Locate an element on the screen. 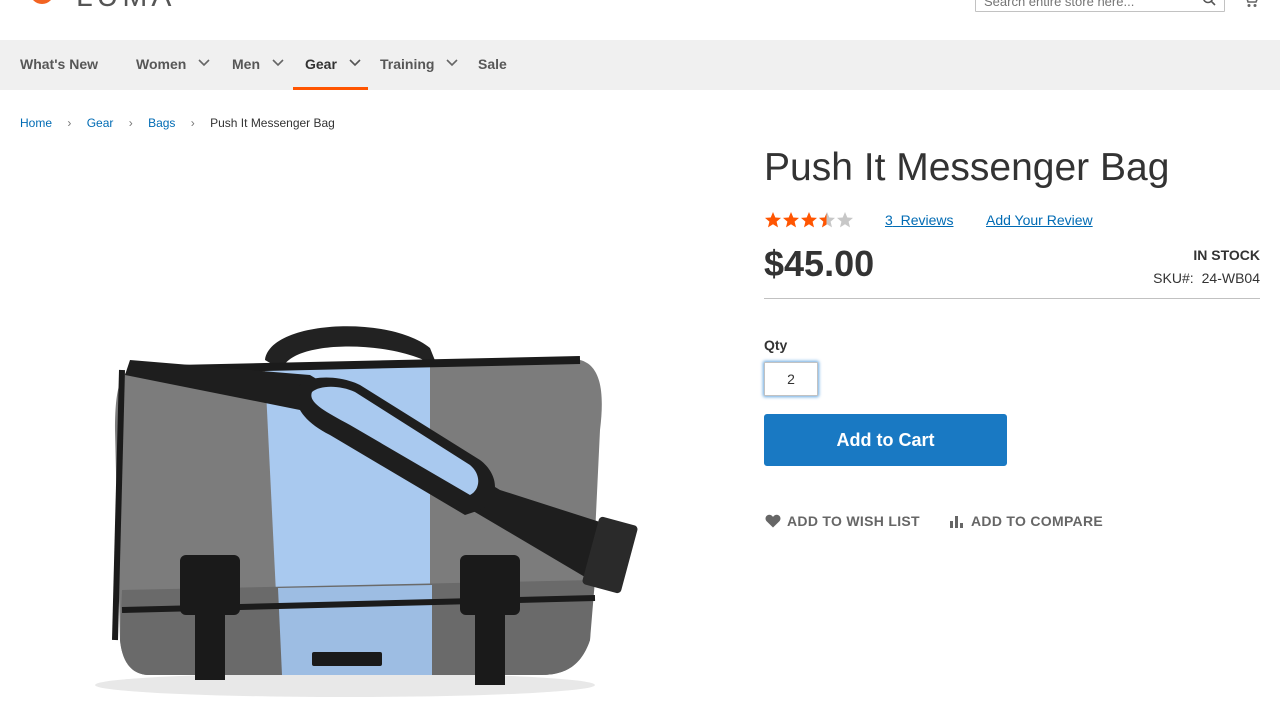 This screenshot has width=1280, height=720. star-empty-icon is located at coordinates (845, 220).